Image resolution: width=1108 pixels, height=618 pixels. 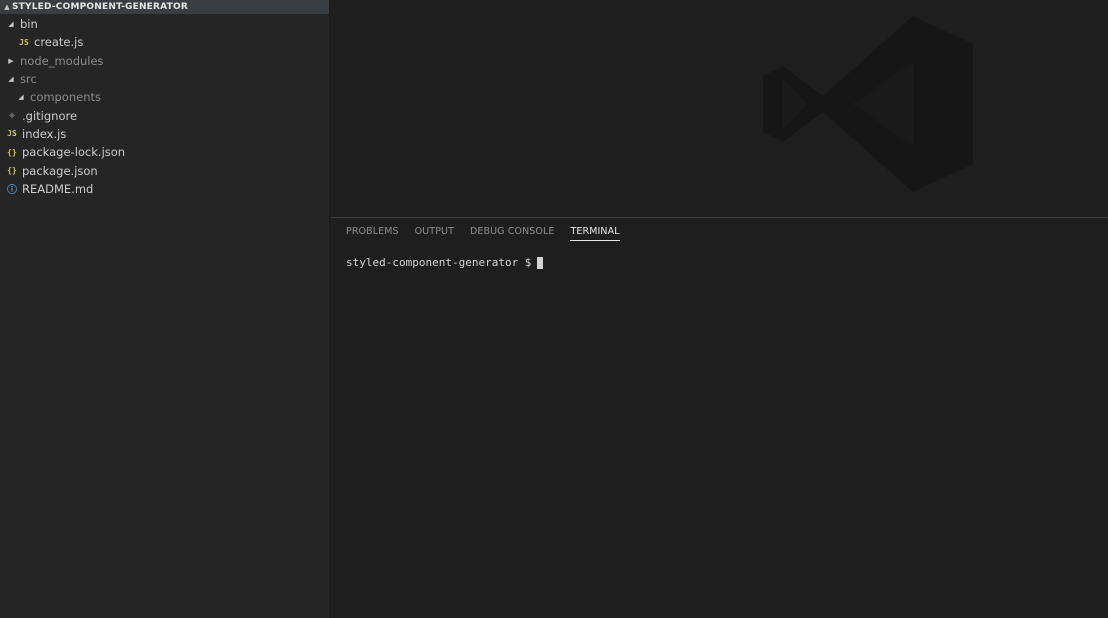 What do you see at coordinates (164, 134) in the screenshot?
I see `tree-item-index-js: JS index.js` at bounding box center [164, 134].